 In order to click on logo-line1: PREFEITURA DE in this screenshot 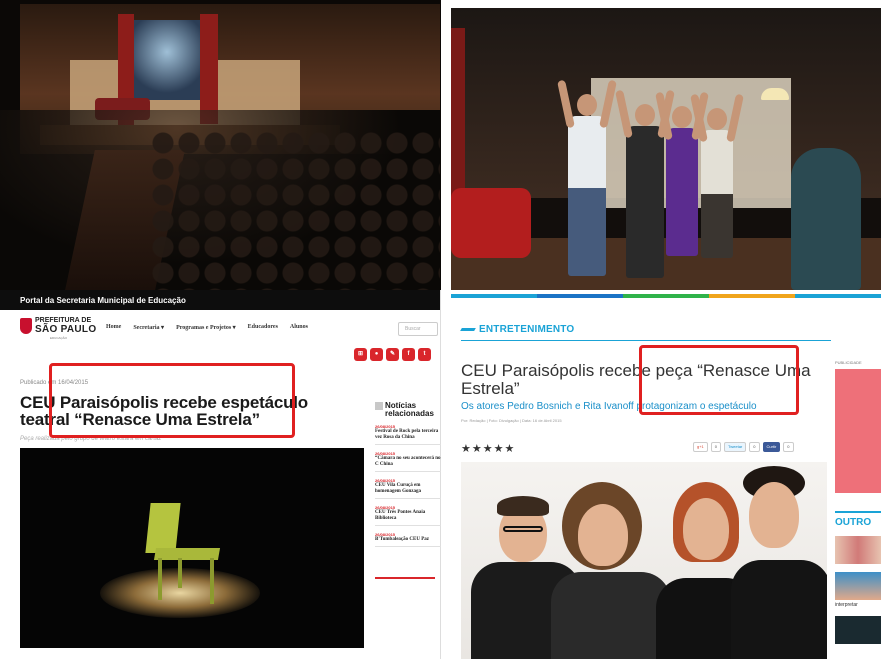, I will do `click(63, 320)`.